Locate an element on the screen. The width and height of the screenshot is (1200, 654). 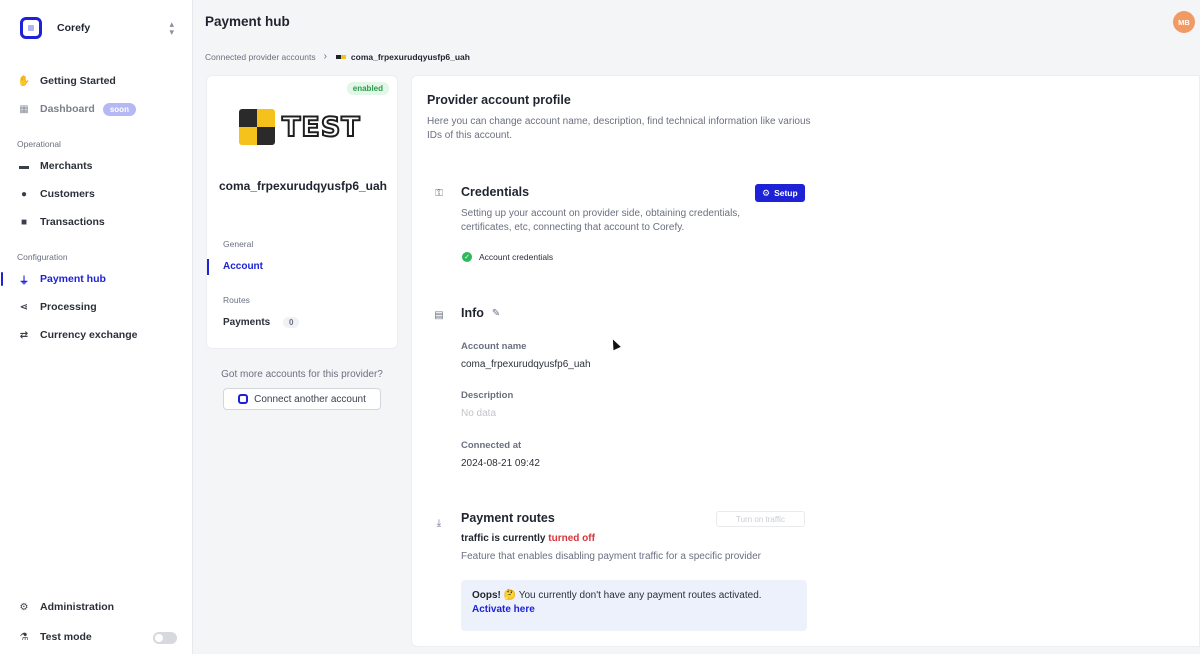
traffic-state: turned off is located at coordinates (571, 538).